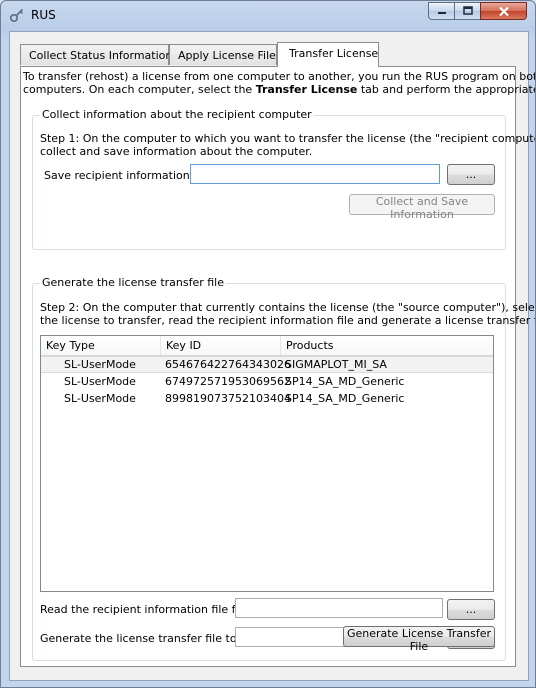 This screenshot has width=536, height=688. What do you see at coordinates (17, 15) in the screenshot?
I see `app-key-icon` at bounding box center [17, 15].